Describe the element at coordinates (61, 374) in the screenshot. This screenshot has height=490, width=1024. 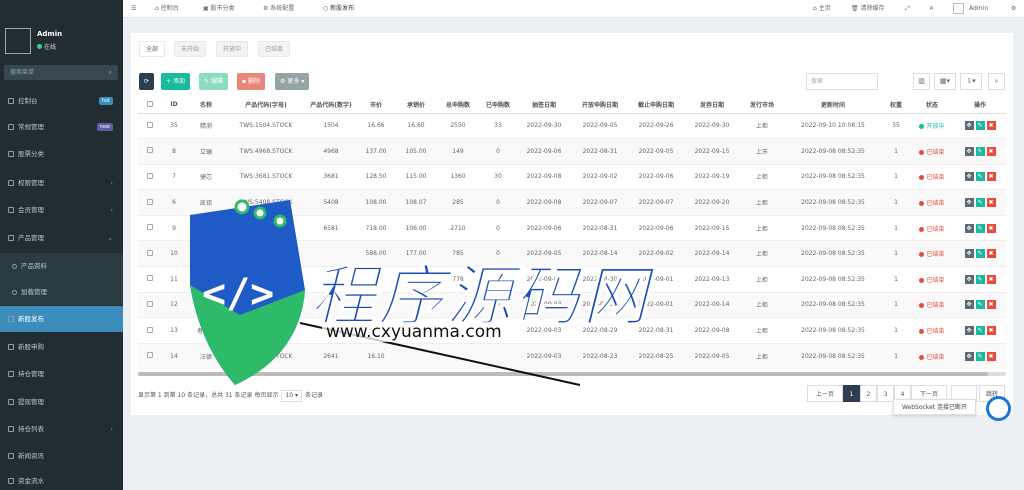
I see `sidebar-item-11: 持仓管理` at that location.